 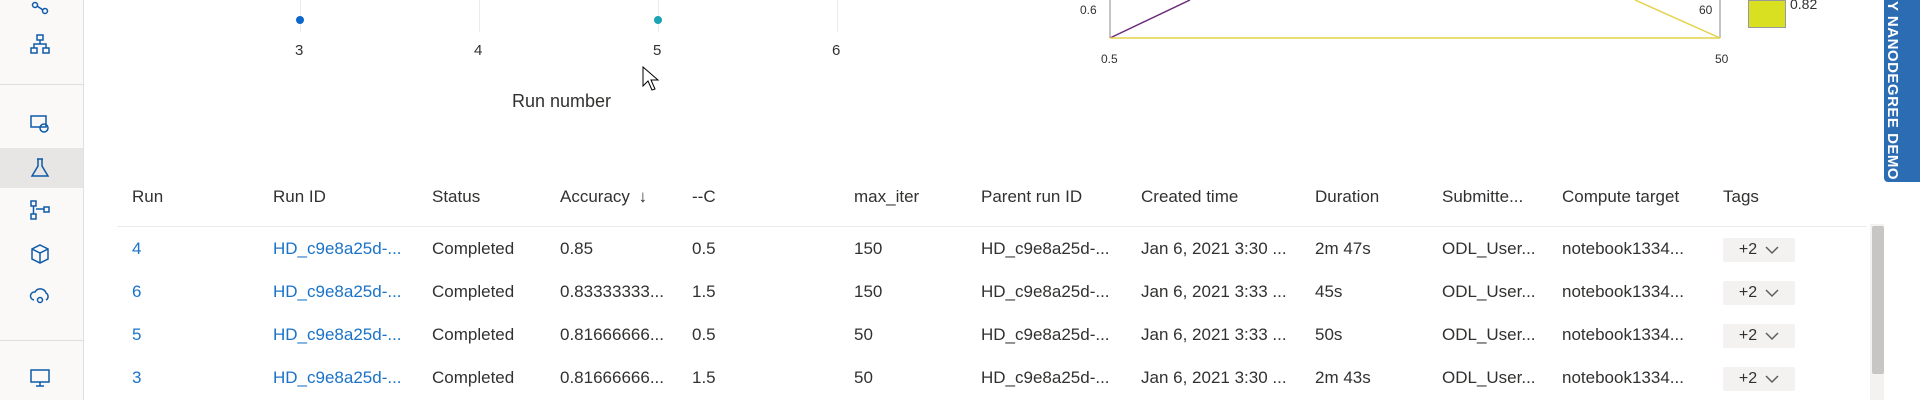 I want to click on flask-experiments-icon, so click(x=40, y=168).